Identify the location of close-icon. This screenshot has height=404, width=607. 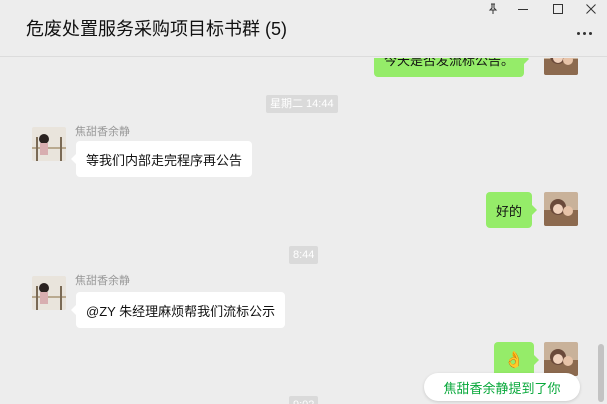
(591, 9).